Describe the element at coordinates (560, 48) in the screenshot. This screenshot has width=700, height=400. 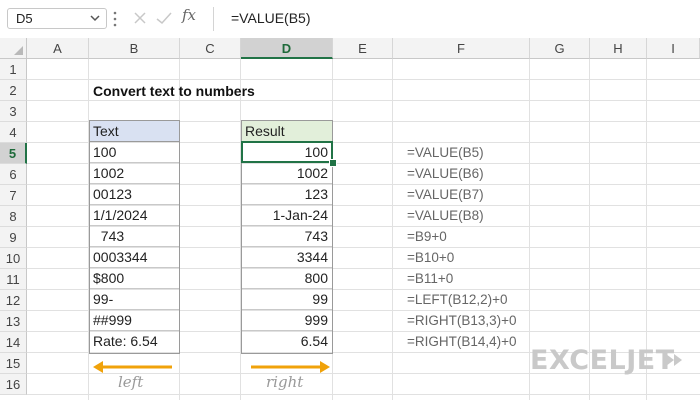
I see `column-header-g: G` at that location.